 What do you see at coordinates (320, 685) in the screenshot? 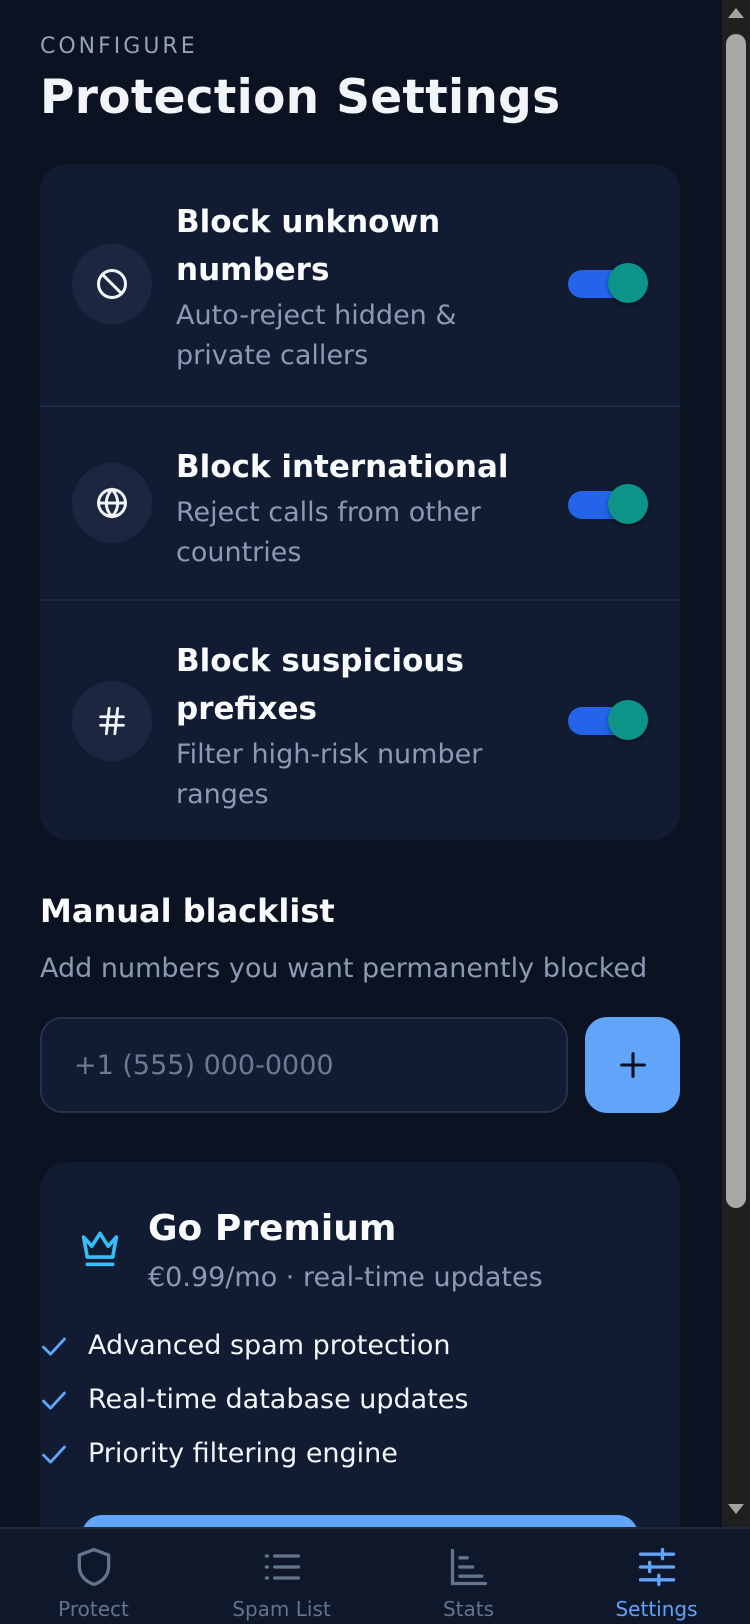
I see `setting-title: Block suspicious prefixes` at bounding box center [320, 685].